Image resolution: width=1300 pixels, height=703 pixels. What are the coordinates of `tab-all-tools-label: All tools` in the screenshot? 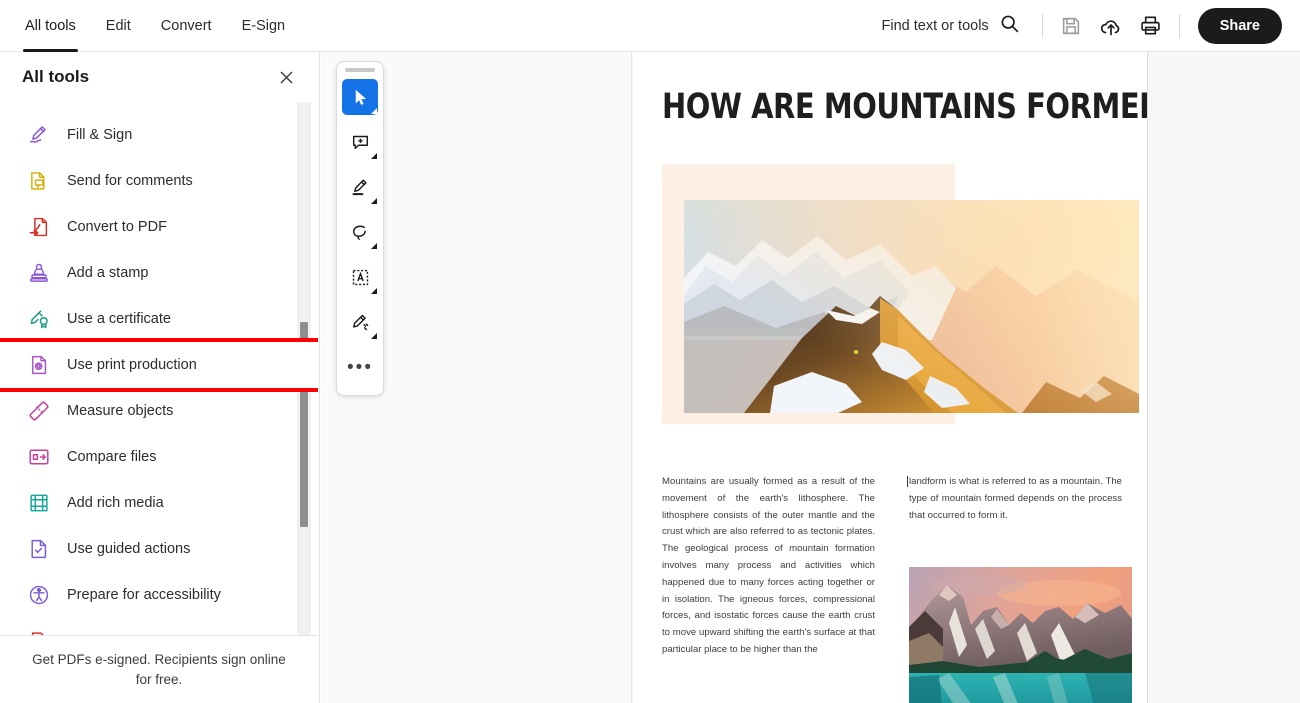 It's located at (50, 25).